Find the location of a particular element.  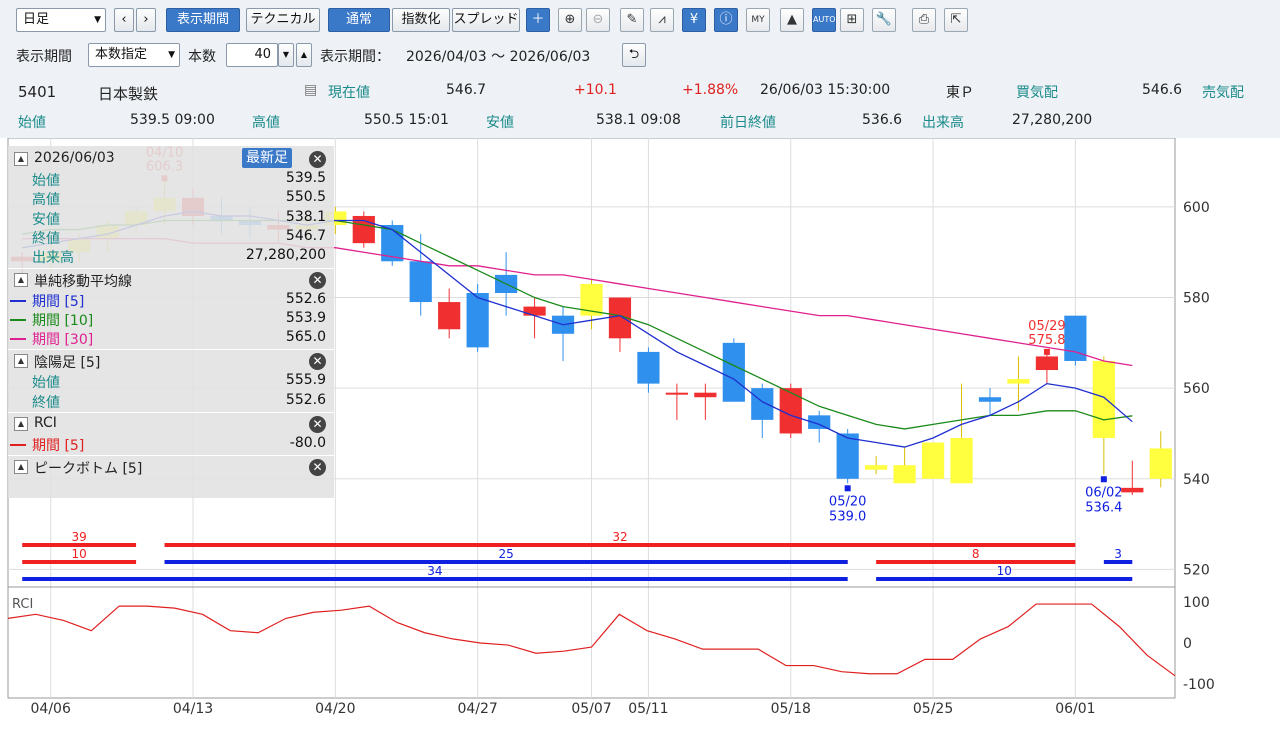

section-title: 単純移動平均線 is located at coordinates (83, 281).